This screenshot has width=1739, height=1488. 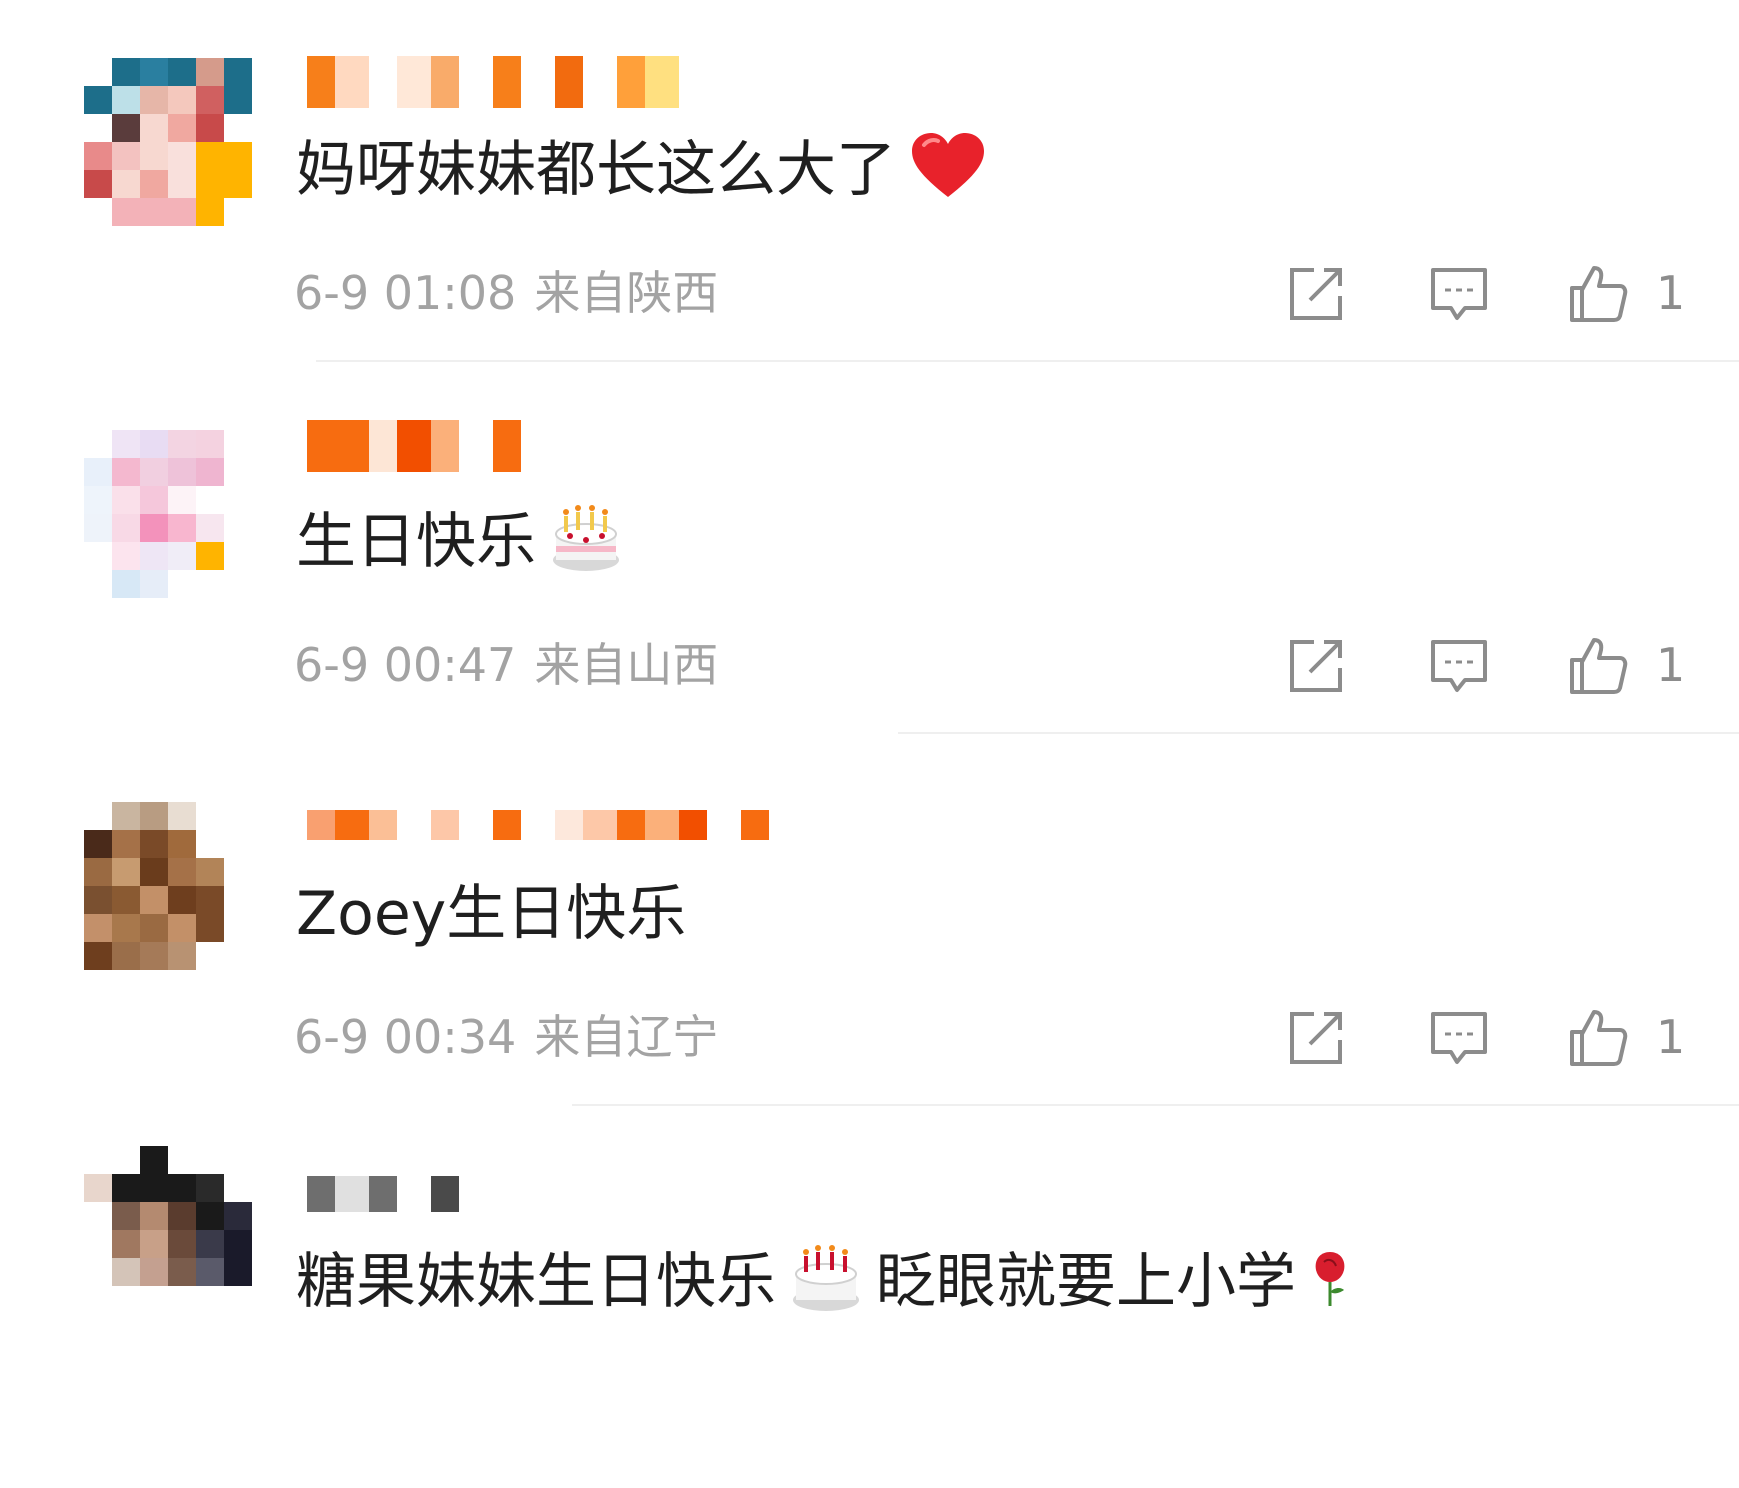 I want to click on comment-meta: 6-9 01:08 来自陕西, so click(x=506, y=293).